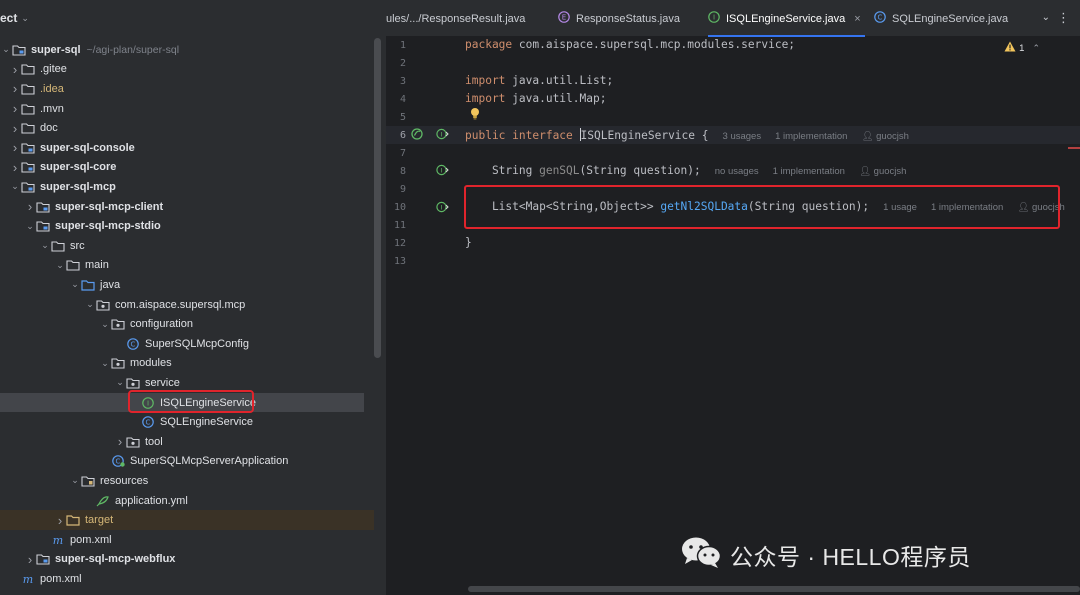 The height and width of the screenshot is (595, 1080). Describe the element at coordinates (187, 70) in the screenshot. I see `tree-item: › .gitee` at that location.